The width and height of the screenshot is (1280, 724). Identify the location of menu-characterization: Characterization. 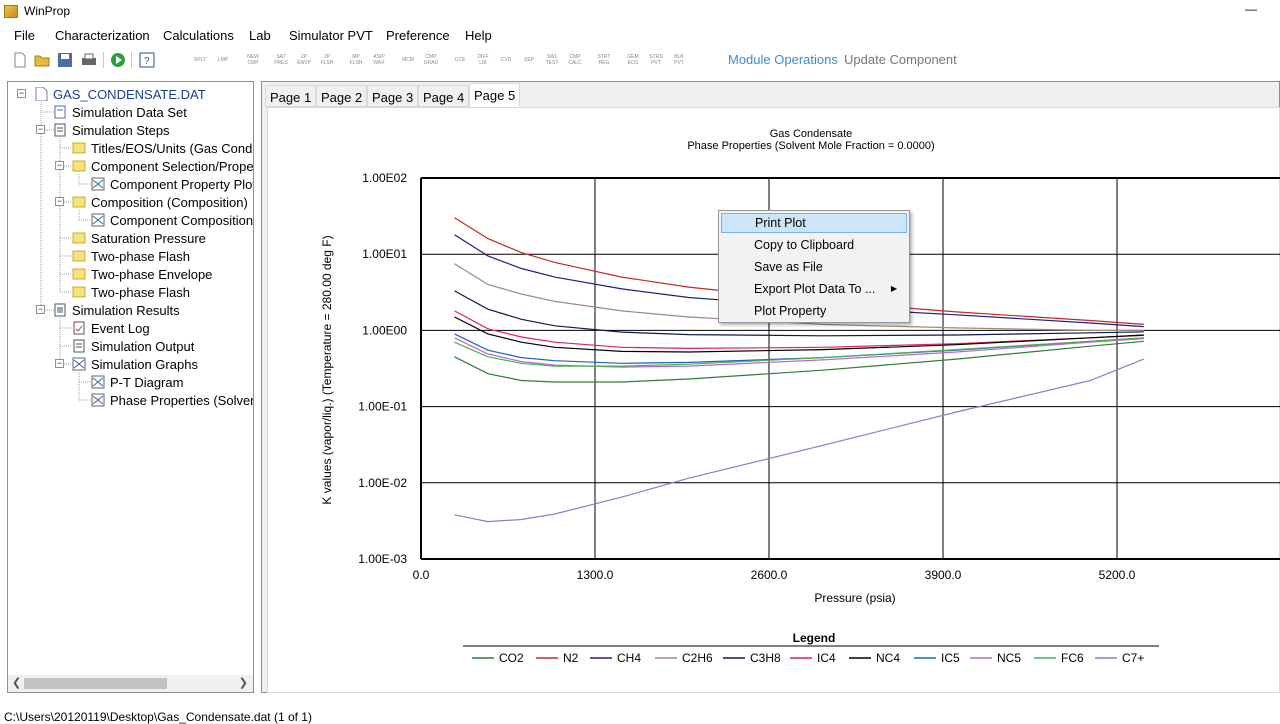
(102, 35).